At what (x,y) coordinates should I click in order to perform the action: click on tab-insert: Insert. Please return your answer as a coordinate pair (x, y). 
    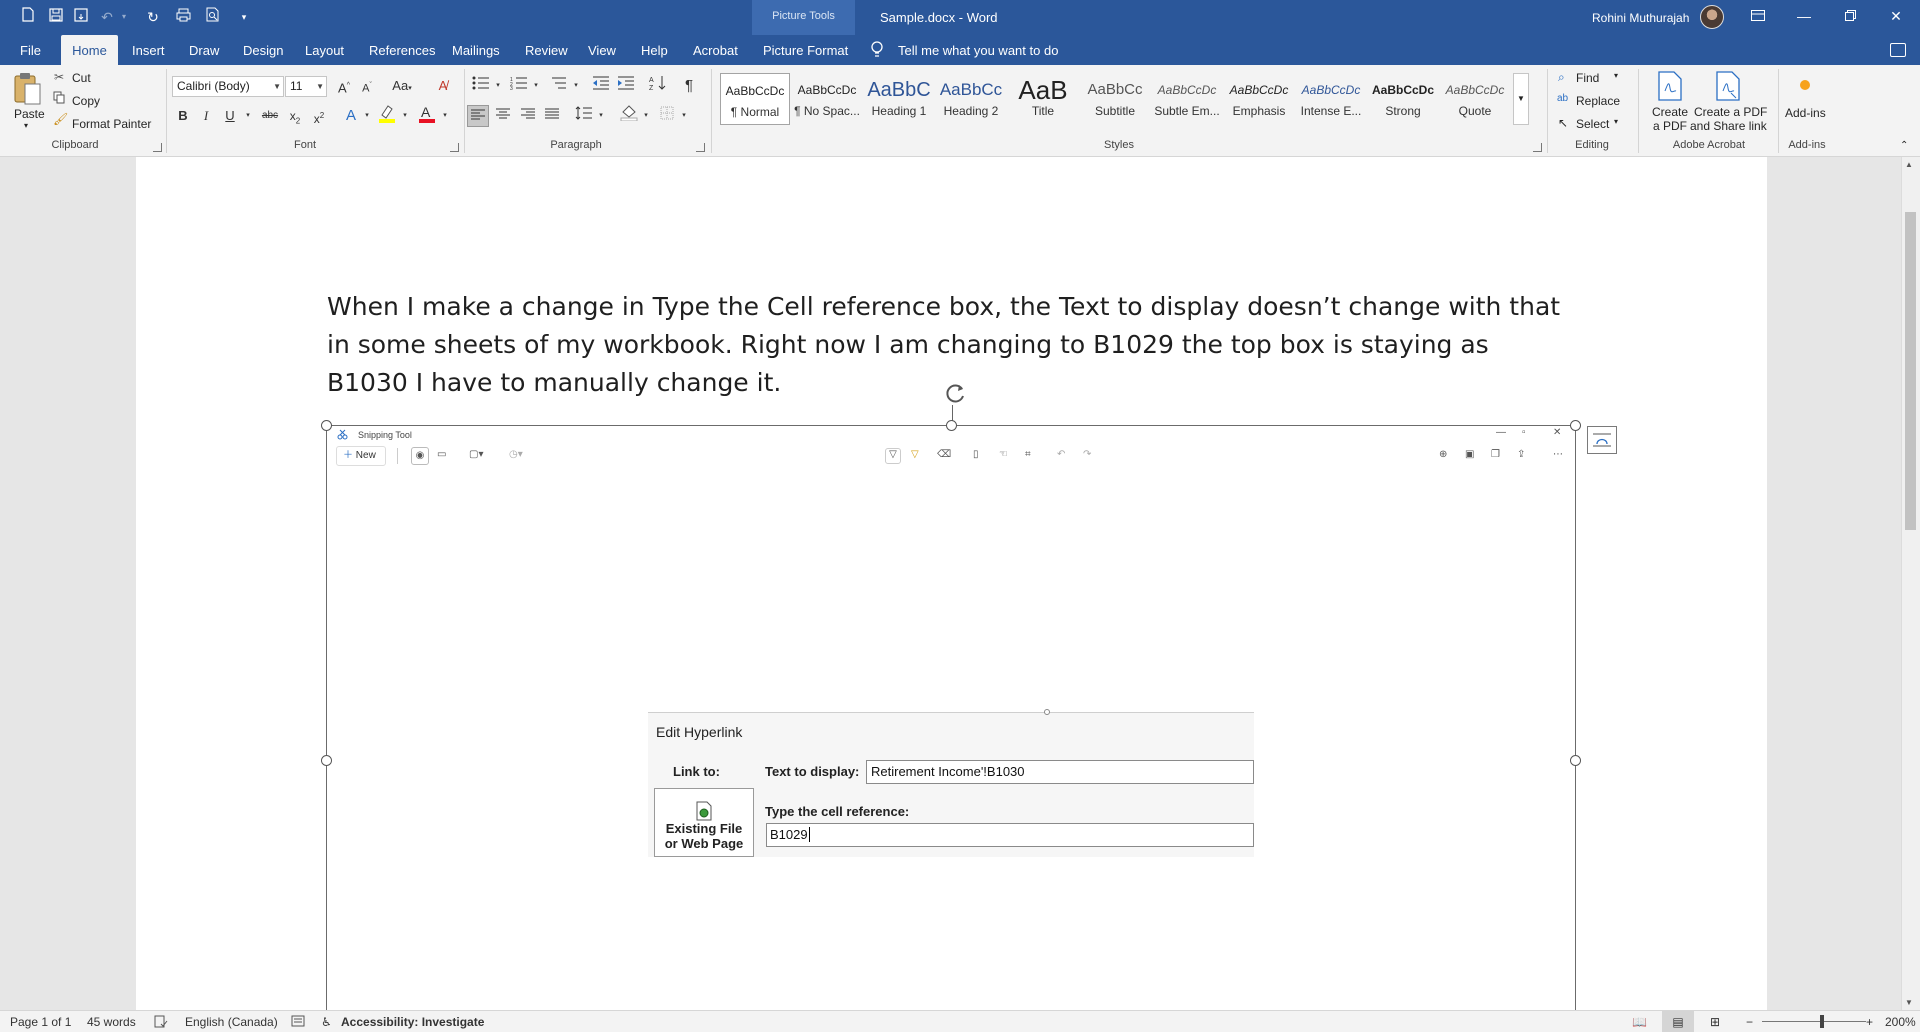
    Looking at the image, I should click on (148, 50).